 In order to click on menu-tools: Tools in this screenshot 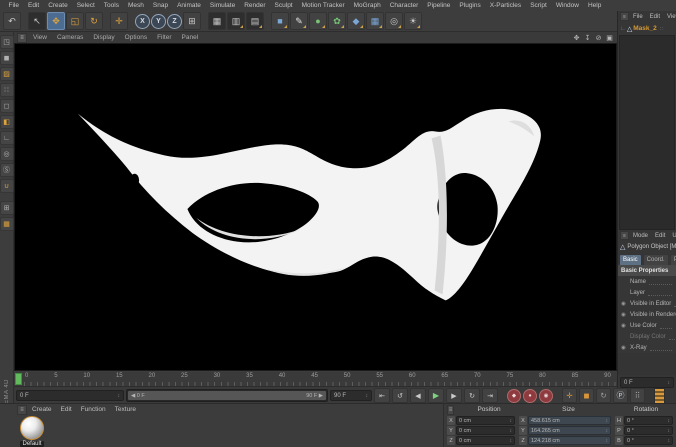, I will do `click(111, 5)`.